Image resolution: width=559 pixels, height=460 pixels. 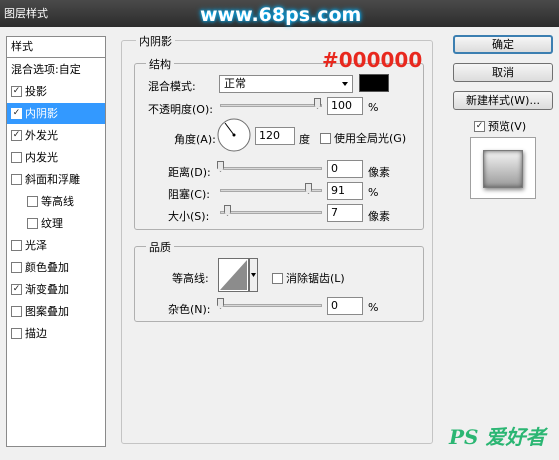 I want to click on quality-title: 品质, so click(x=160, y=247).